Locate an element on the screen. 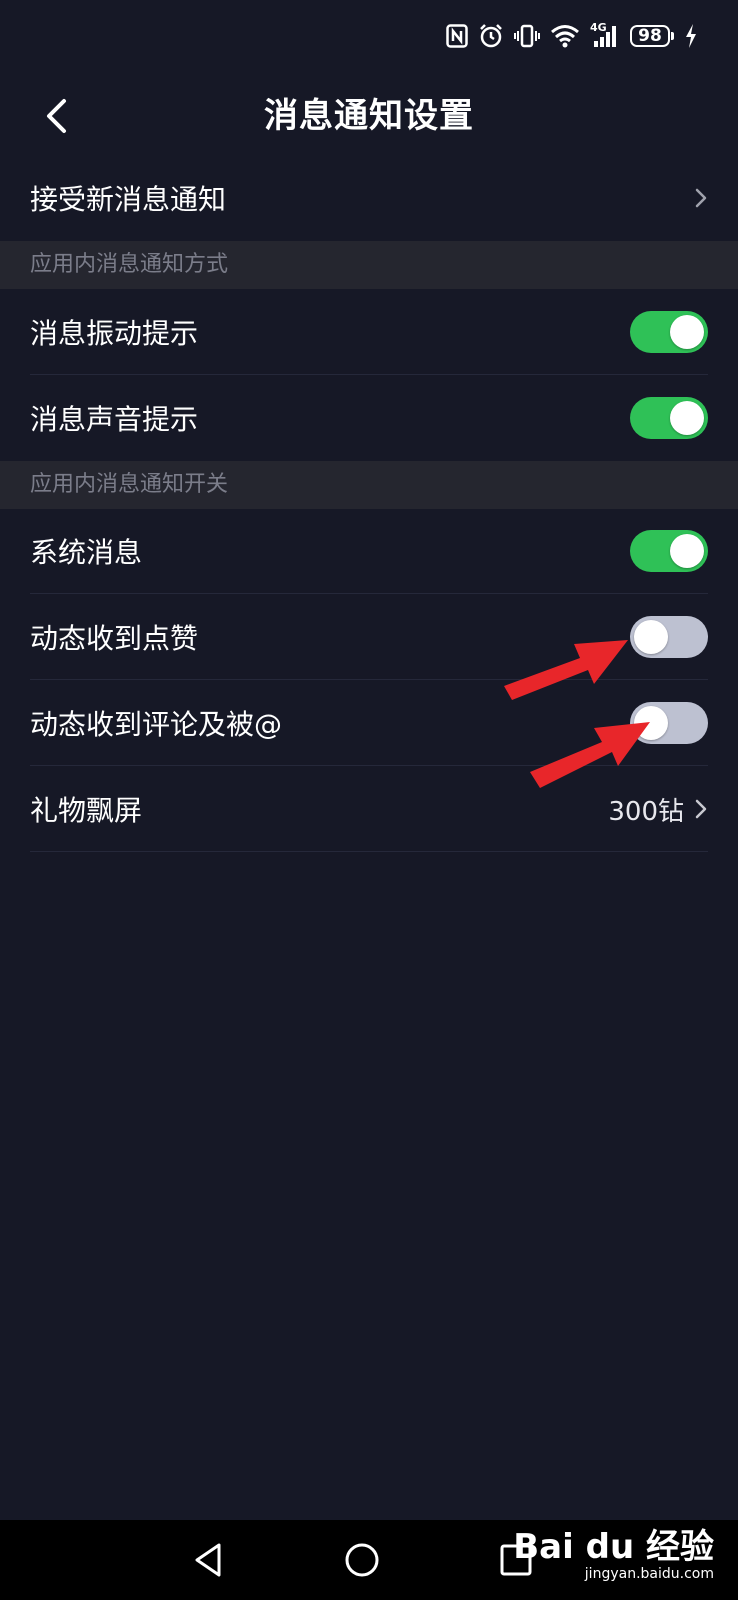 The width and height of the screenshot is (738, 1600). watermark-logo: Bai du 经验 is located at coordinates (613, 1547).